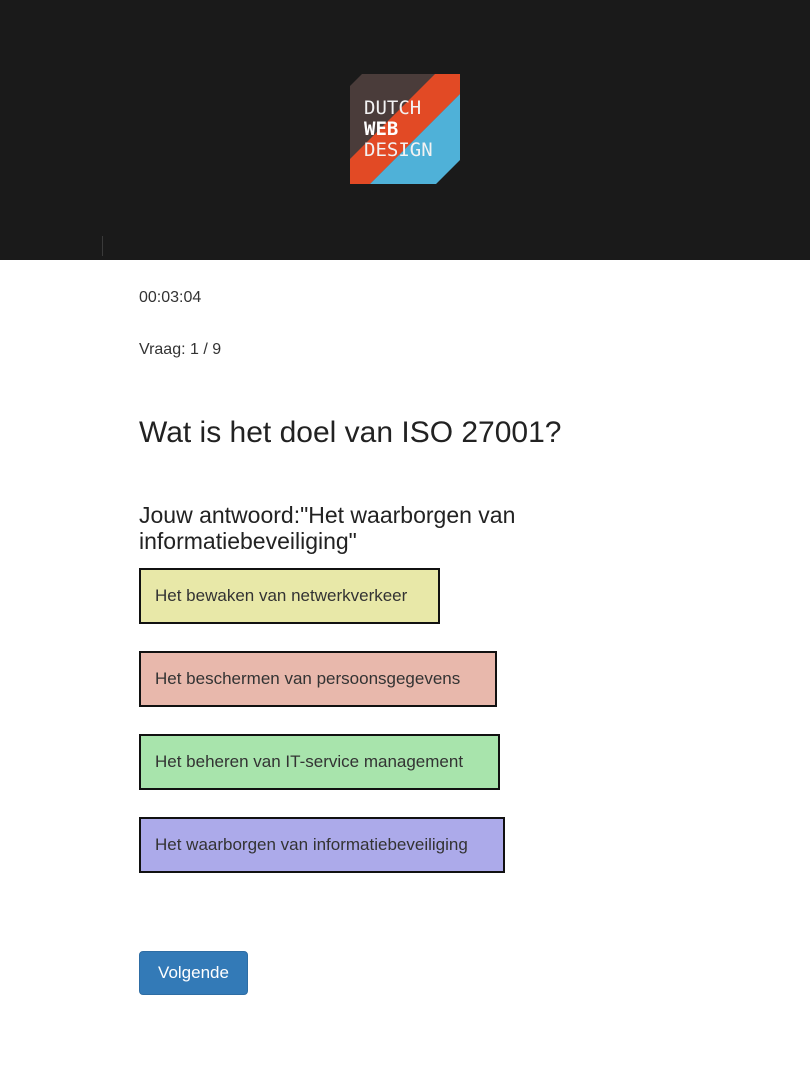  What do you see at coordinates (350, 432) in the screenshot?
I see `question-title: Wat is het doel van ISO 27001?` at bounding box center [350, 432].